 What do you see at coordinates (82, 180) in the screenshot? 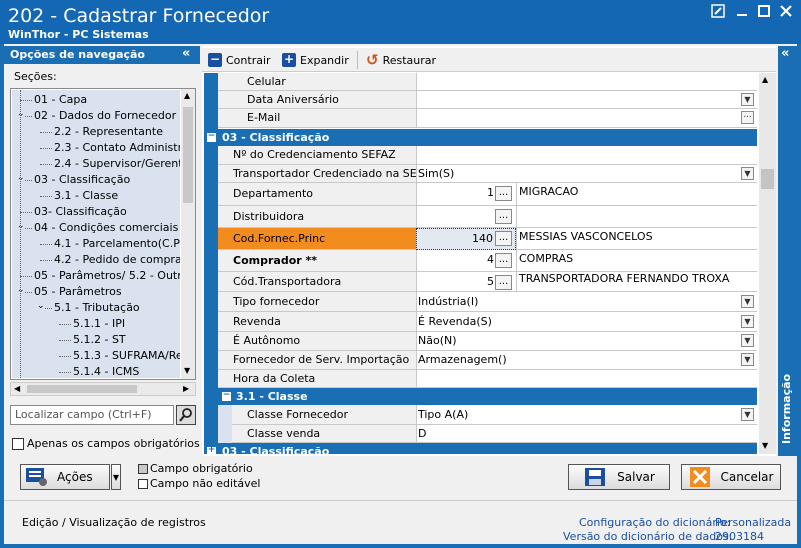
I see `tree-item: 03 - Classificação` at bounding box center [82, 180].